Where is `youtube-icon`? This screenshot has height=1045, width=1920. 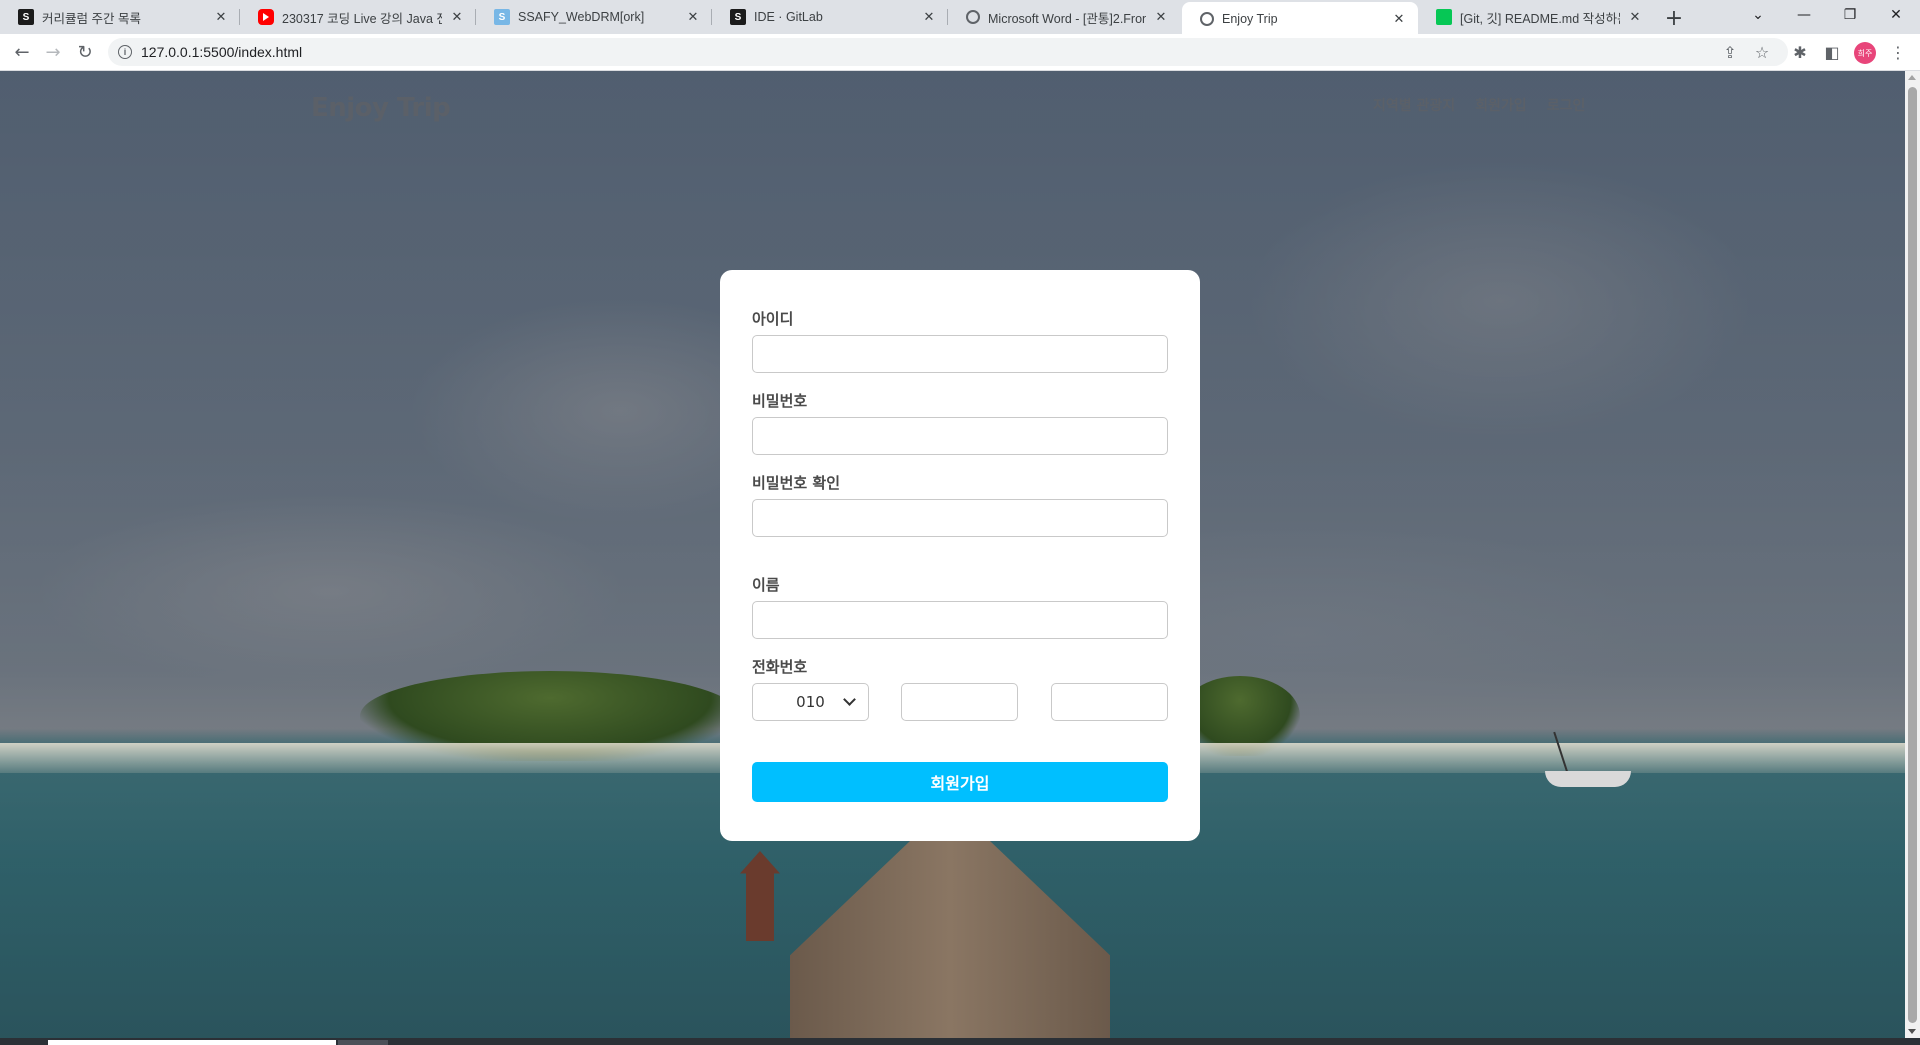
youtube-icon is located at coordinates (266, 17).